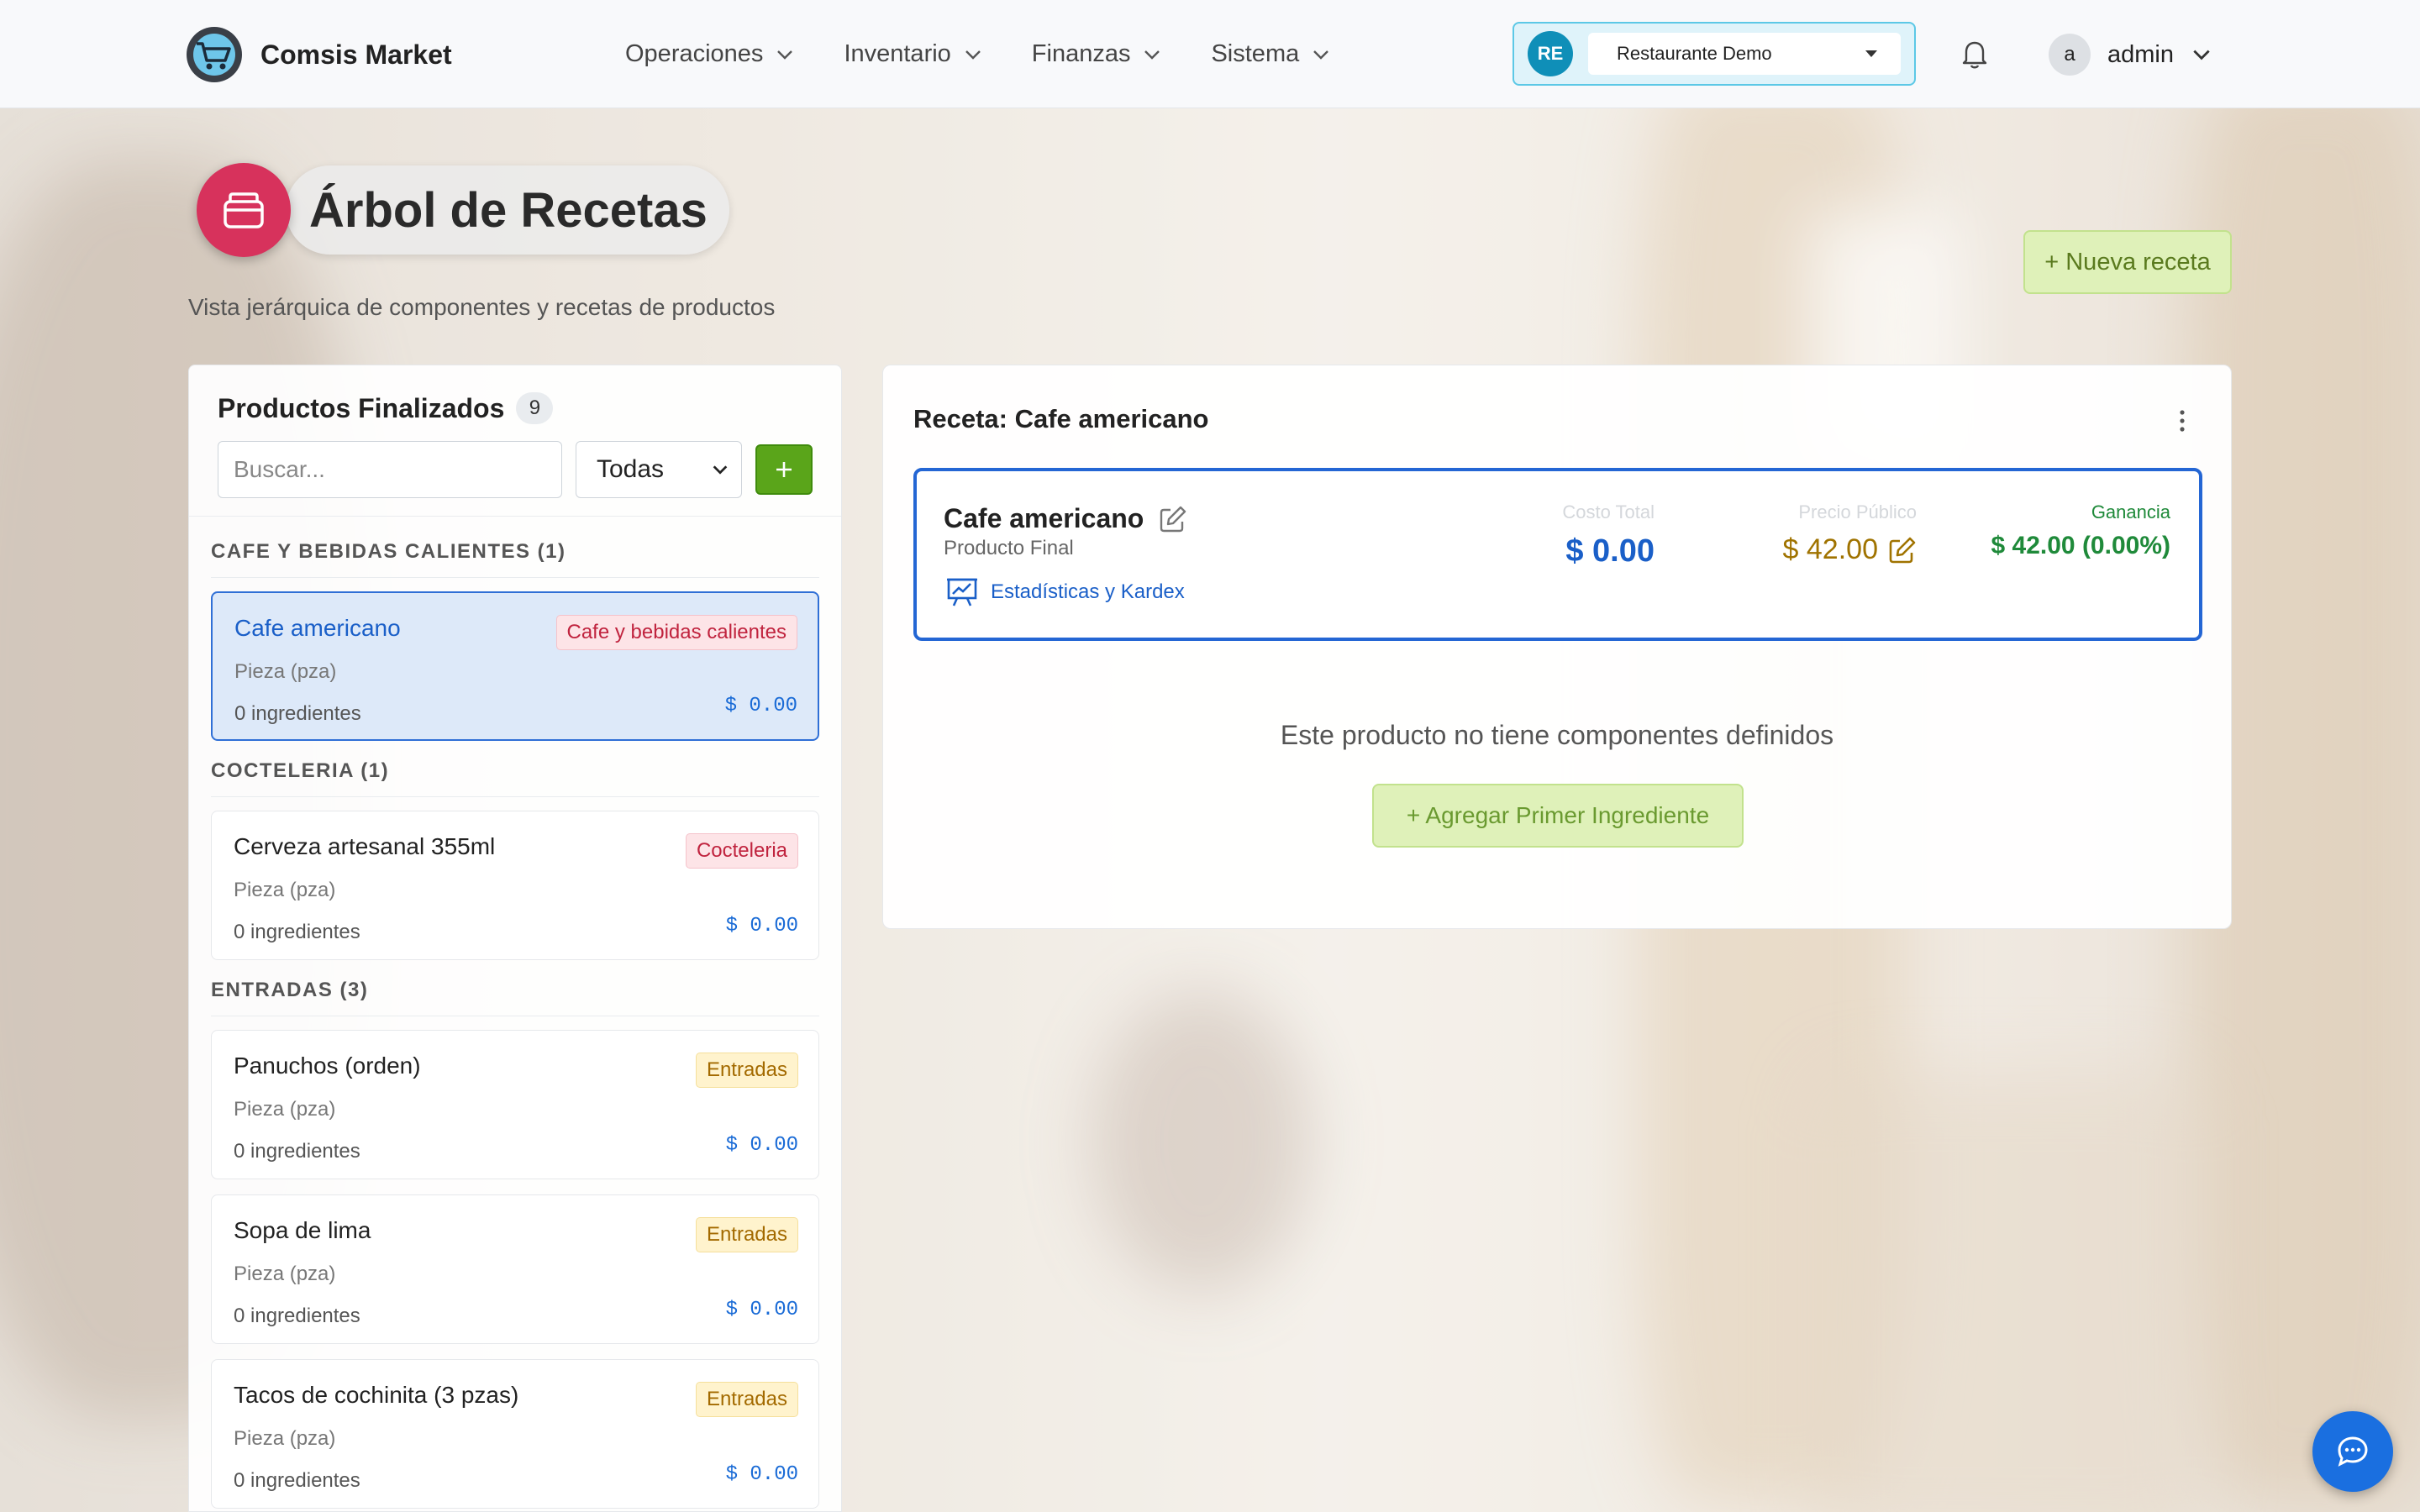  I want to click on recipe-name: Cafe americano, so click(1044, 518).